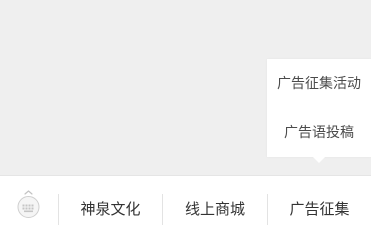  Describe the element at coordinates (215, 209) in the screenshot. I see `tab-online-mall: 线上商城` at that location.